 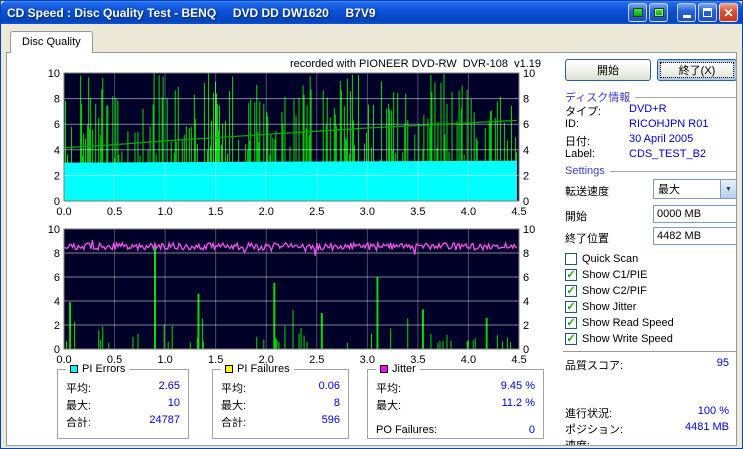 I want to click on maximize-button, so click(x=707, y=12).